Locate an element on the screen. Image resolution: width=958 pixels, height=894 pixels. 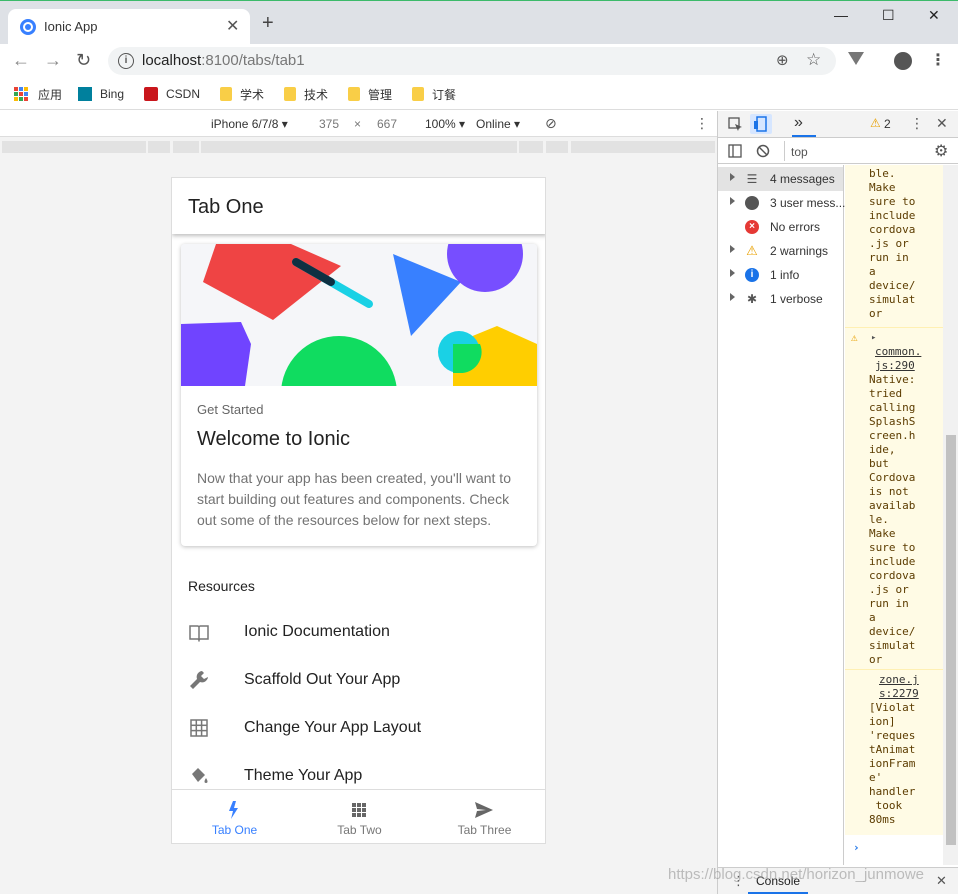
title-bar: Ionic App ✕ + — ☐ ✕ is located at coordinates (479, 22).